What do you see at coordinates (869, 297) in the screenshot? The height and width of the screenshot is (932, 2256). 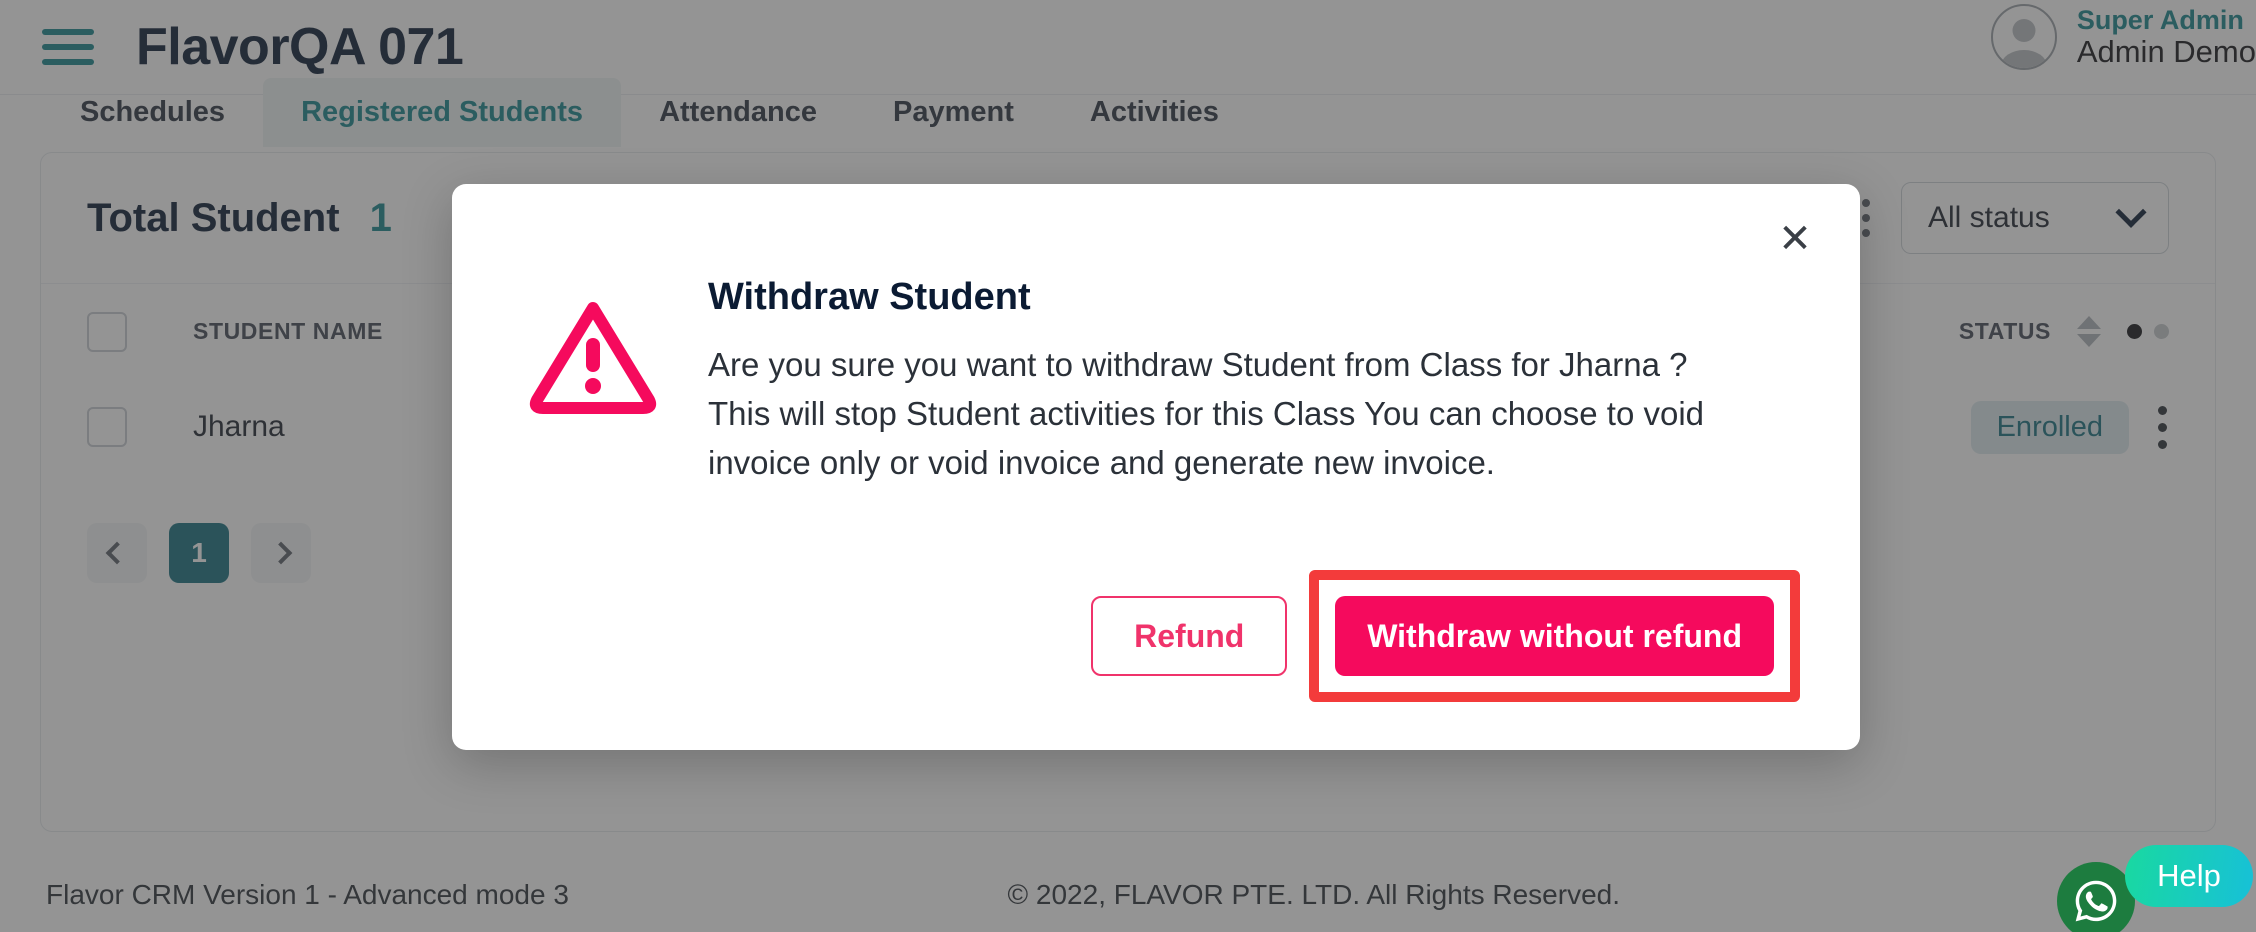 I see `modal-title: Withdraw Student` at bounding box center [869, 297].